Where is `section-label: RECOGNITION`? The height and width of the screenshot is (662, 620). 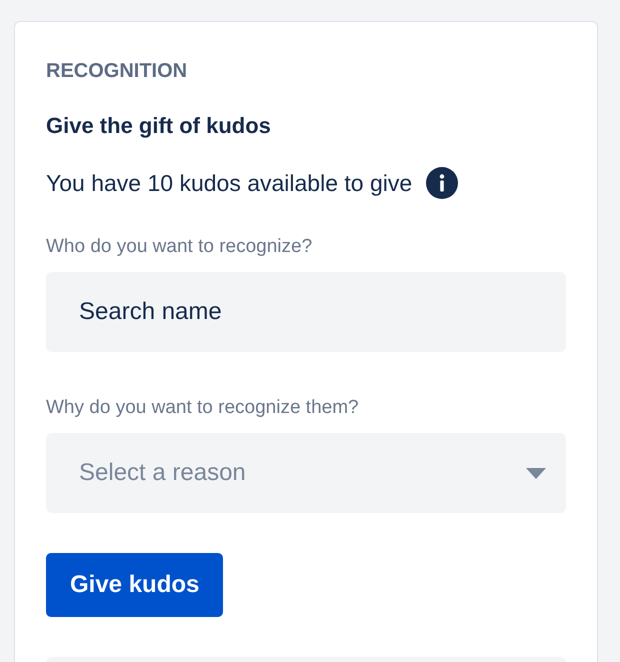 section-label: RECOGNITION is located at coordinates (117, 71).